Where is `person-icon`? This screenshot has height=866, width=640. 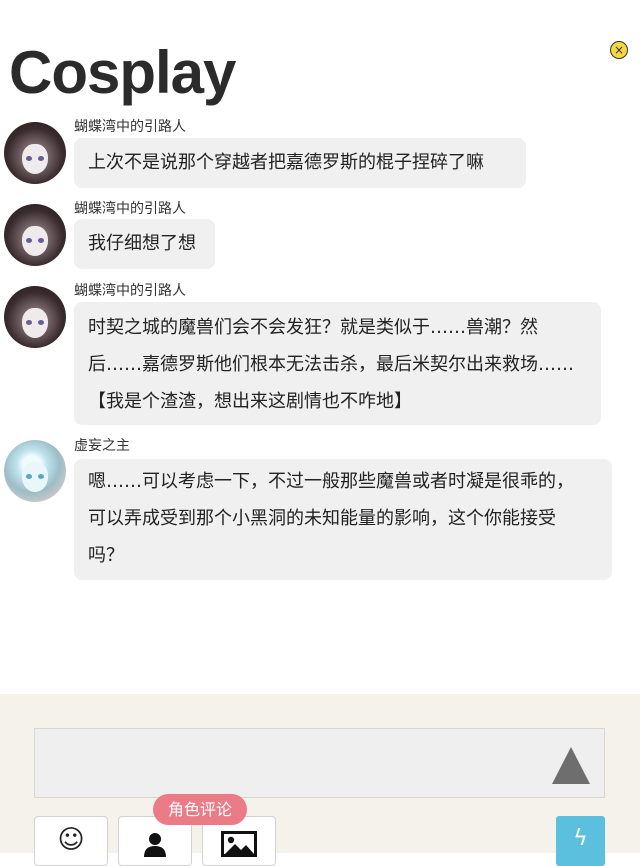
person-icon is located at coordinates (155, 845).